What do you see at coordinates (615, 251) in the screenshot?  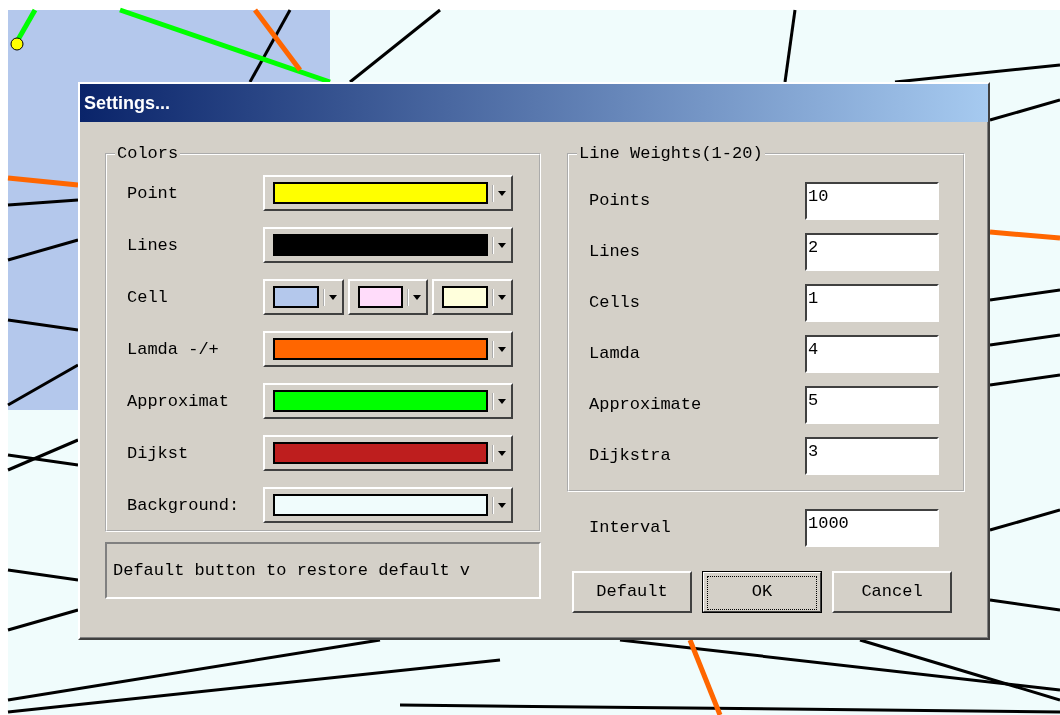 I see `weight-label: Lines` at bounding box center [615, 251].